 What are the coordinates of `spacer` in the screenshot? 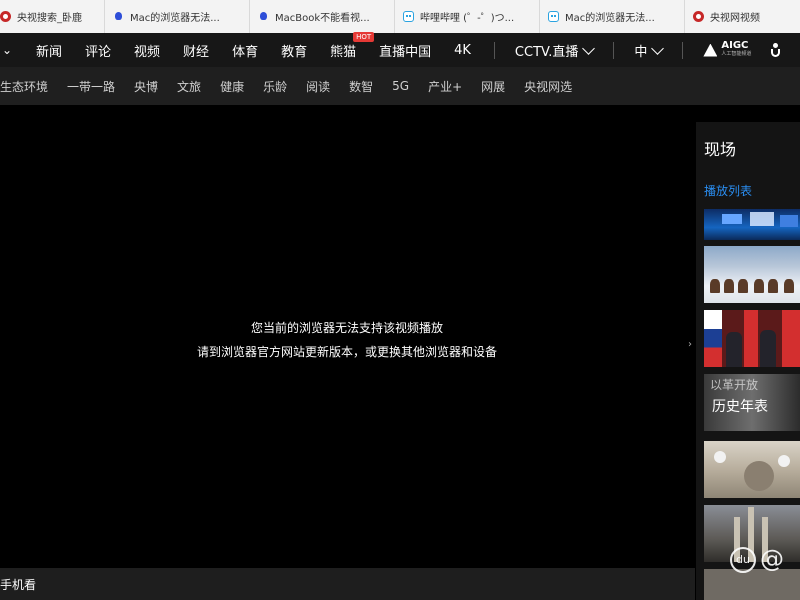 It's located at (400, 113).